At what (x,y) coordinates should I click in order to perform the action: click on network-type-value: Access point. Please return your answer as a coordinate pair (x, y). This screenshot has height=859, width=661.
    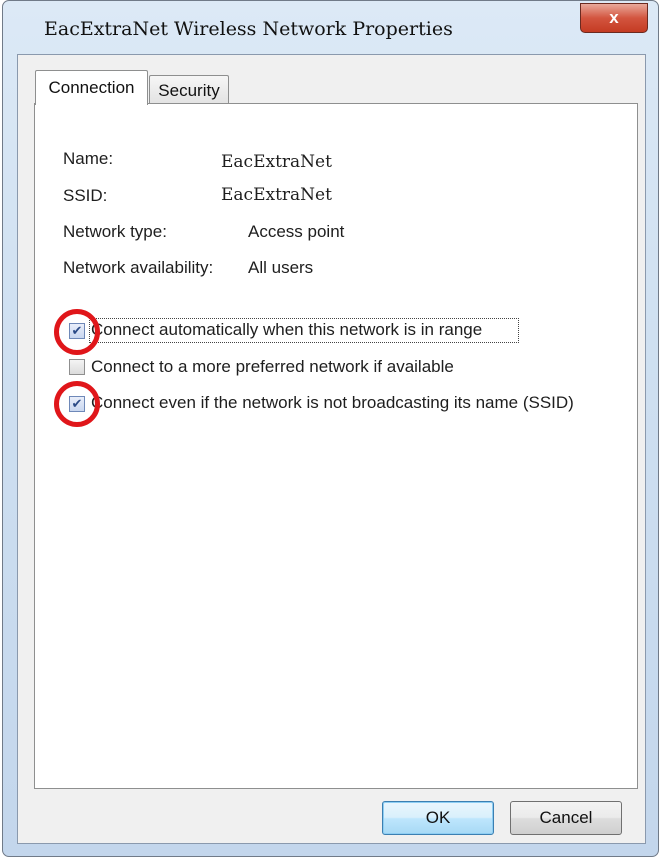
    Looking at the image, I should click on (296, 231).